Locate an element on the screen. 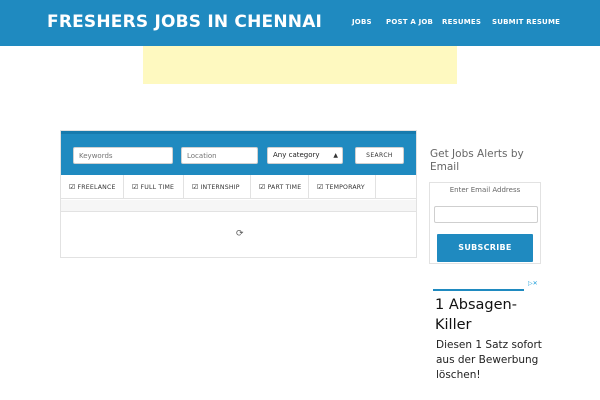 Image resolution: width=600 pixels, height=400 pixels. email-field is located at coordinates (486, 214).